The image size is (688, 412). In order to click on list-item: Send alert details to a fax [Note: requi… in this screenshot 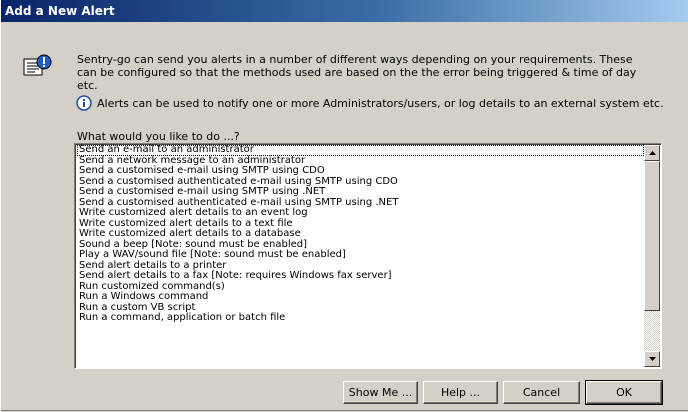, I will do `click(360, 276)`.